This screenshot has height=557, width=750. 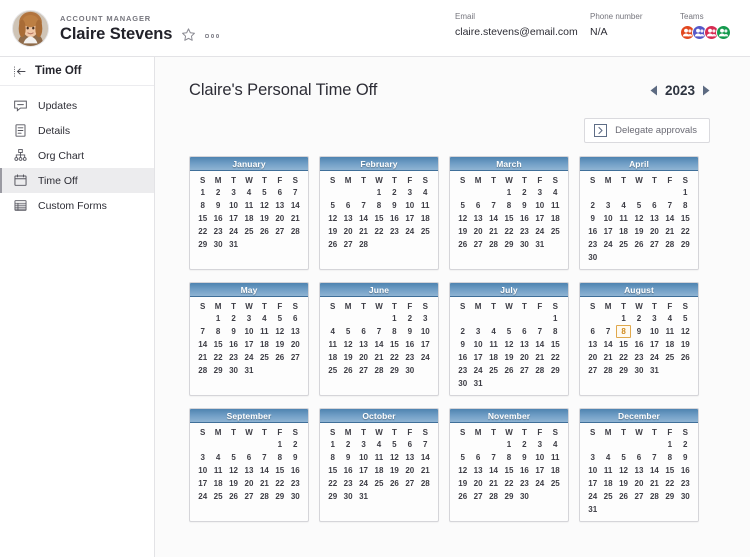 What do you see at coordinates (647, 130) in the screenshot?
I see `delegate-approvals-button: Delegate approvals` at bounding box center [647, 130].